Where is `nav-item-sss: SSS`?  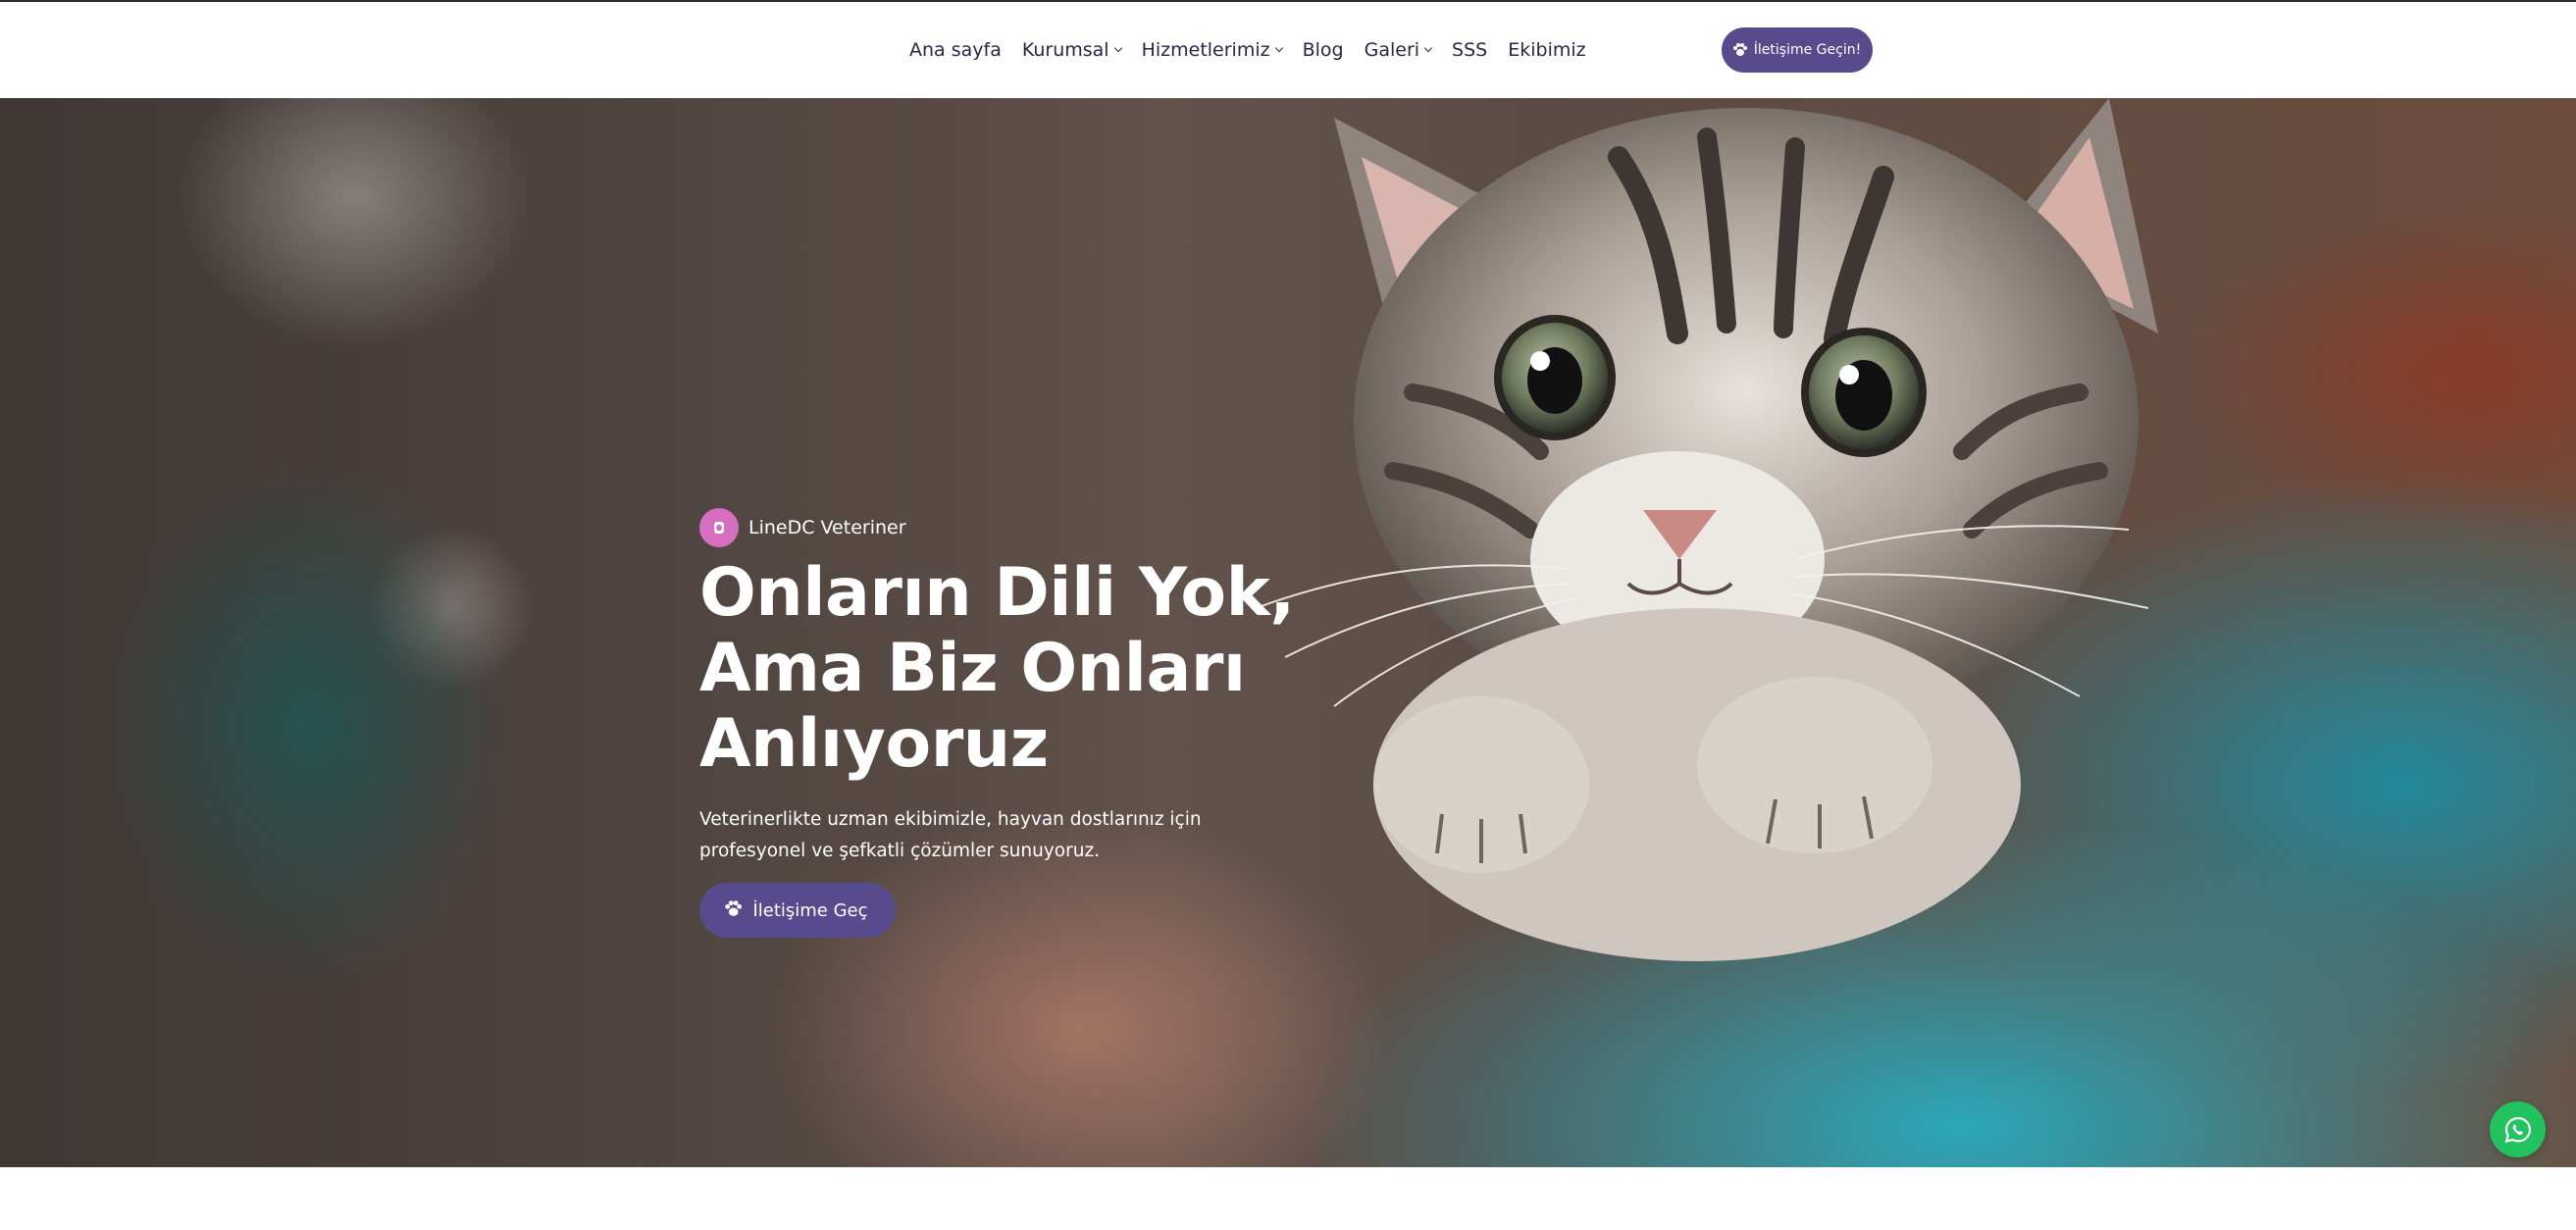
nav-item-sss: SSS is located at coordinates (1469, 50).